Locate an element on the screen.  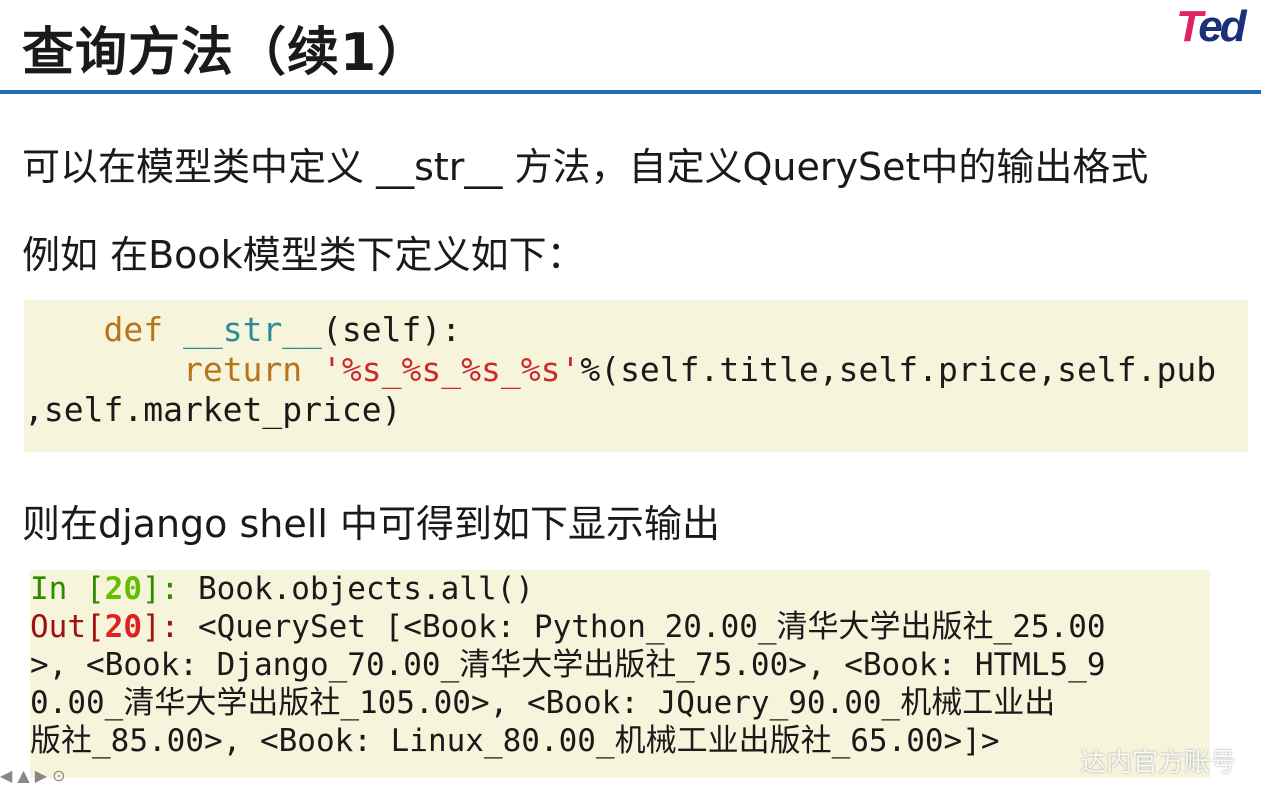
paragraph-example: 例如 在Book模型类下定义如下： is located at coordinates (303, 255).